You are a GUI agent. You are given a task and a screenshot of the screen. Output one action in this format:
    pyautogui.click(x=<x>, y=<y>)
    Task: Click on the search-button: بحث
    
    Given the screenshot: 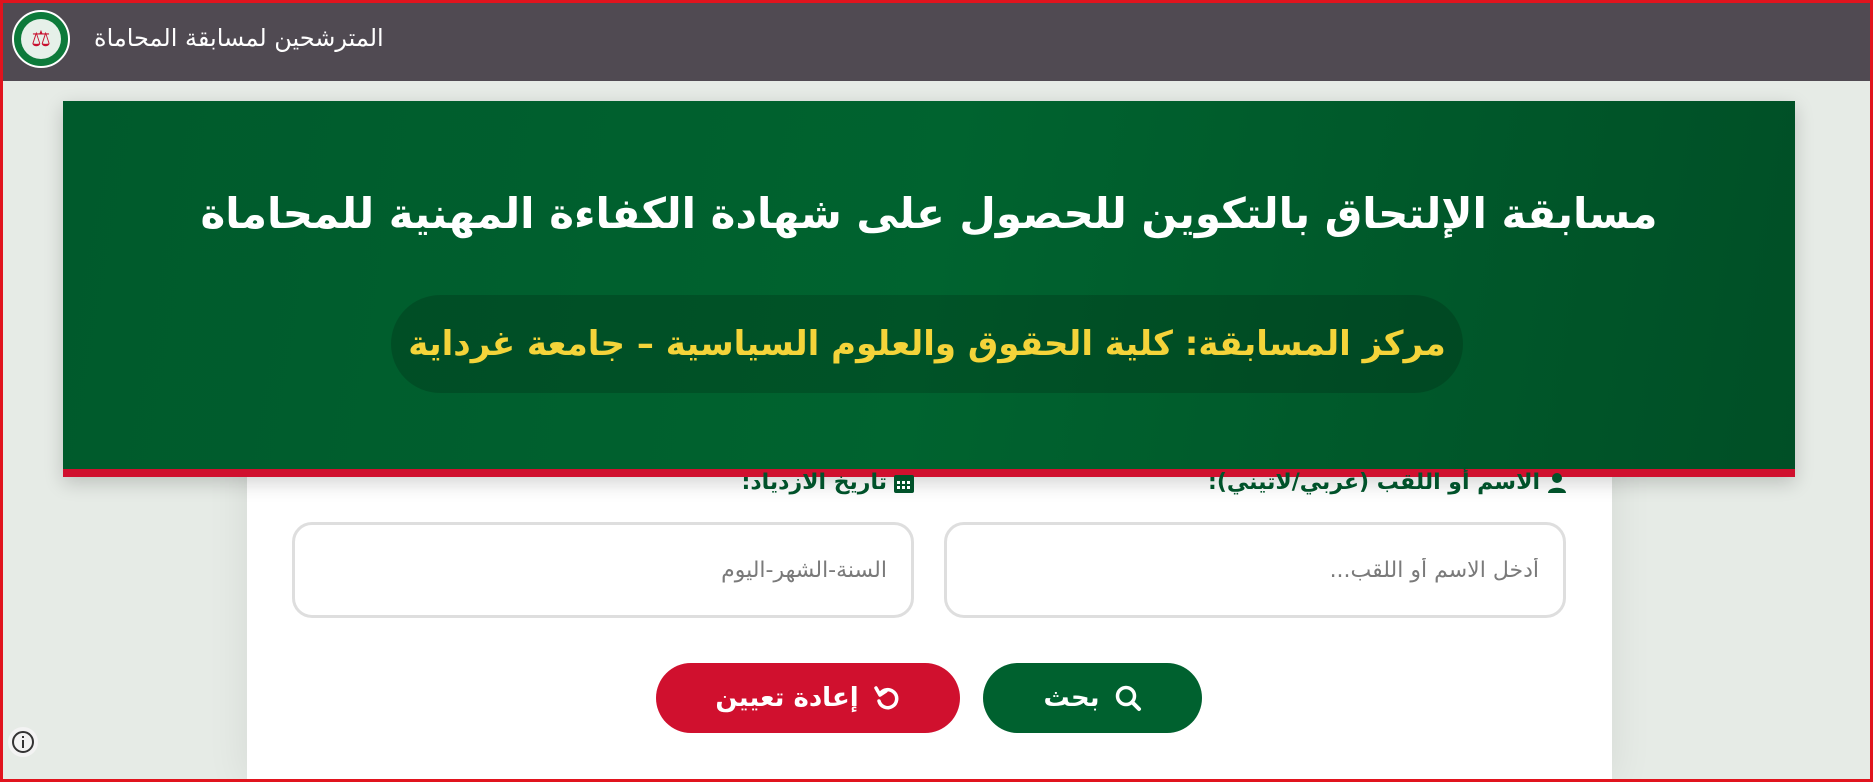 What is the action you would take?
    pyautogui.click(x=1092, y=698)
    